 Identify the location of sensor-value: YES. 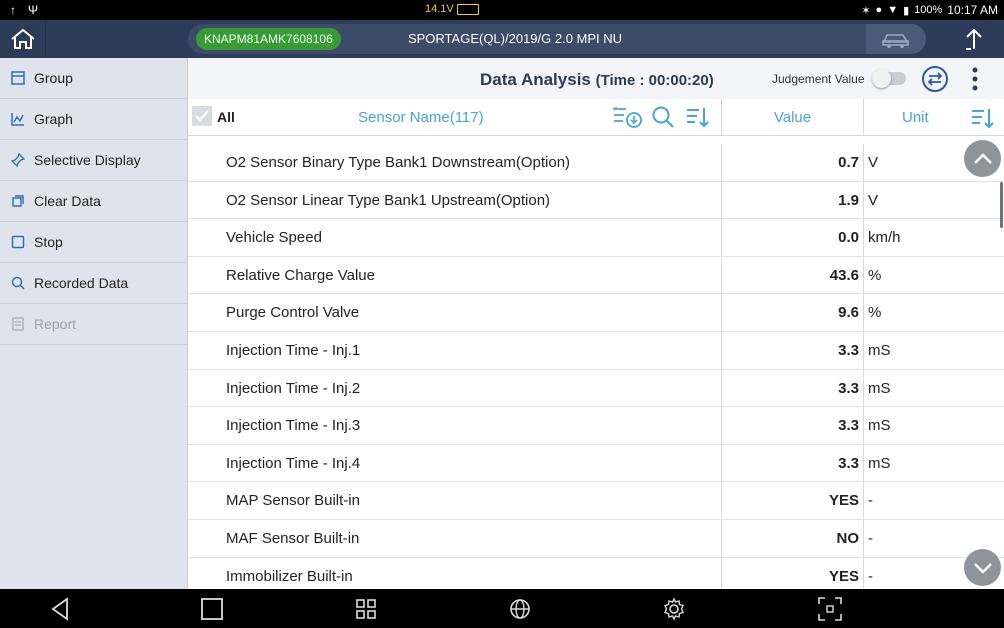
(792, 500).